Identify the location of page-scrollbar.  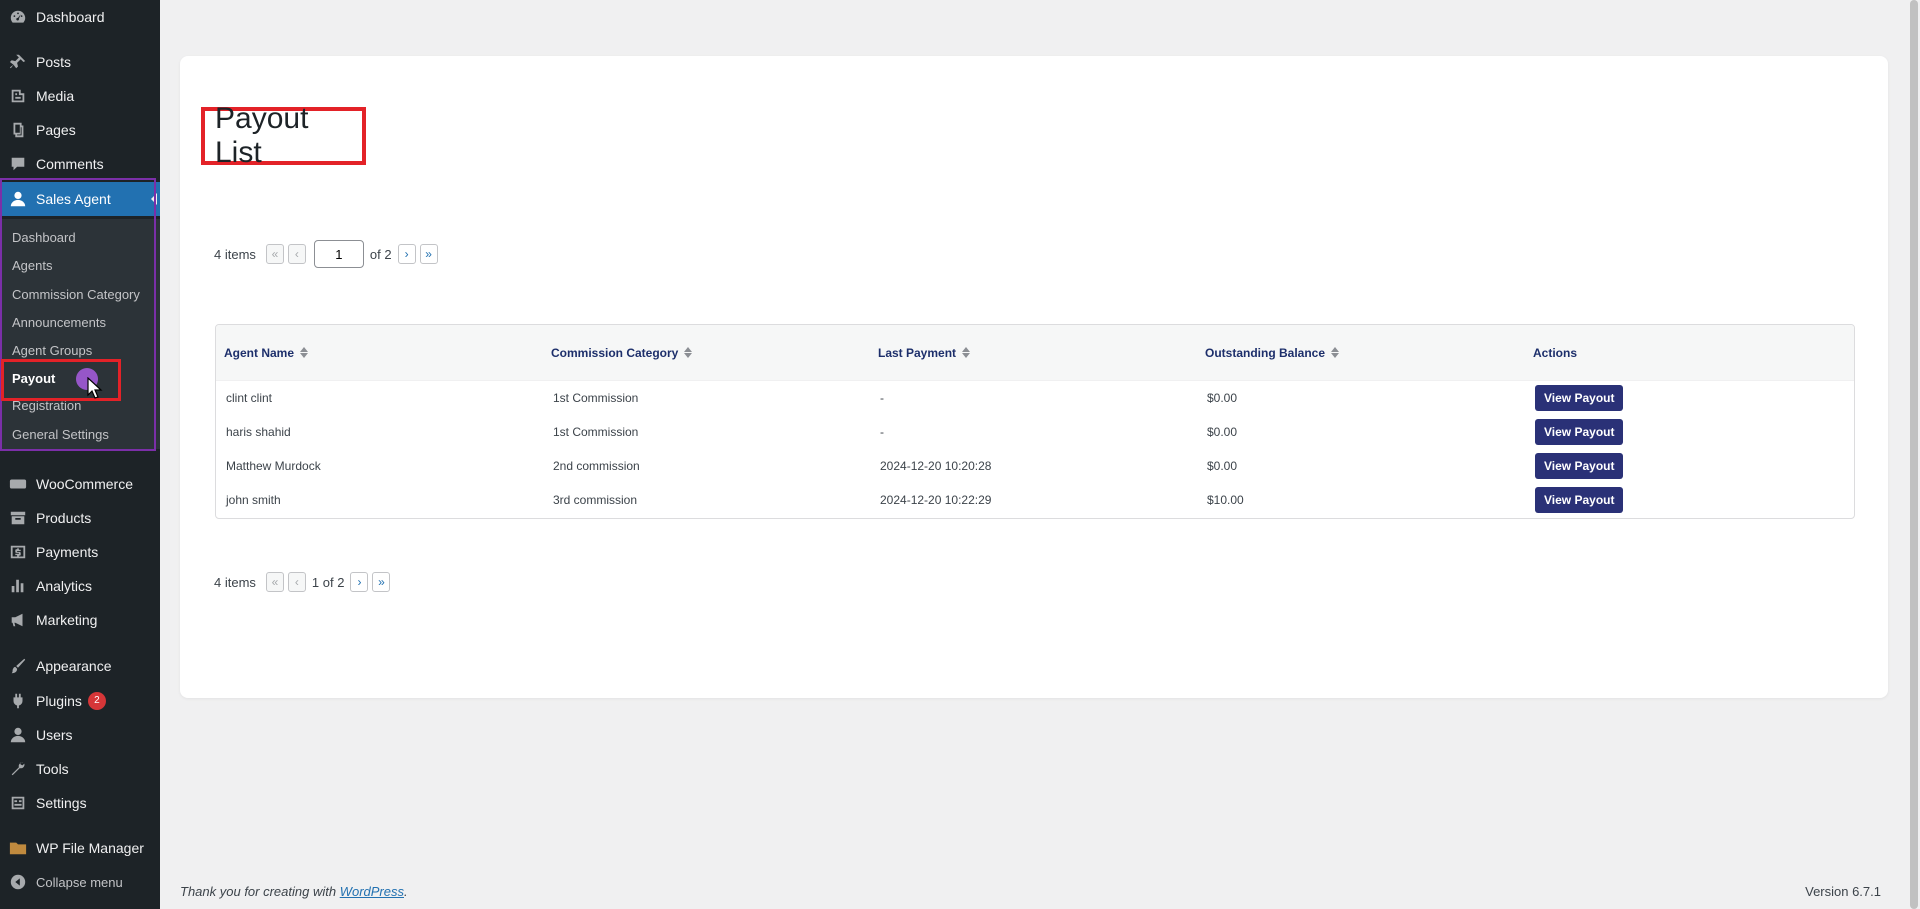
(1914, 454).